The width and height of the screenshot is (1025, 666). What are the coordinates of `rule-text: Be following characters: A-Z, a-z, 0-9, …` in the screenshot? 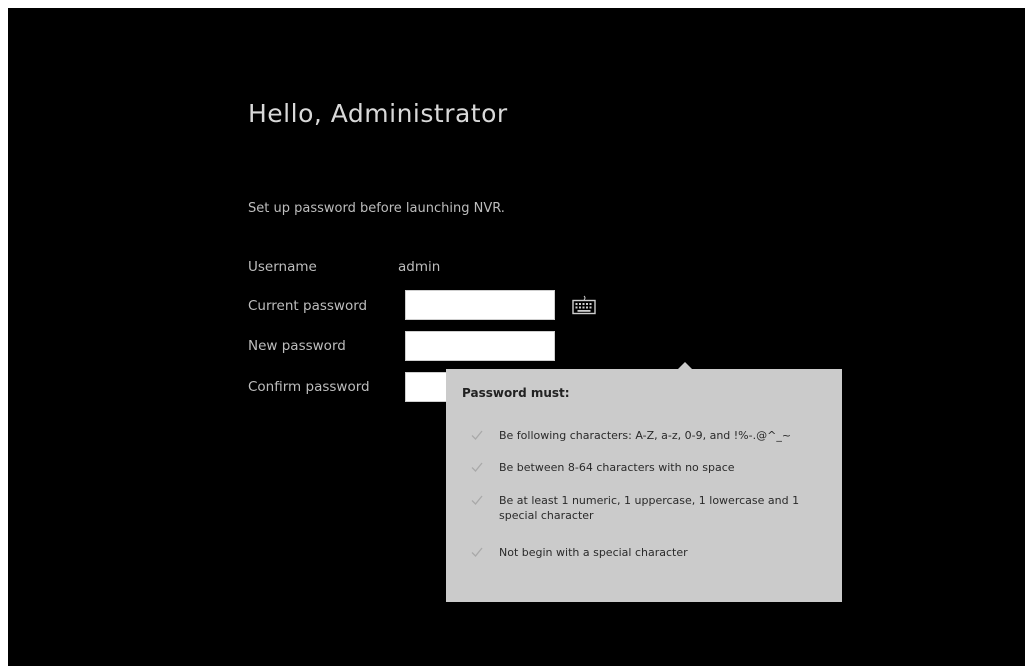 It's located at (645, 435).